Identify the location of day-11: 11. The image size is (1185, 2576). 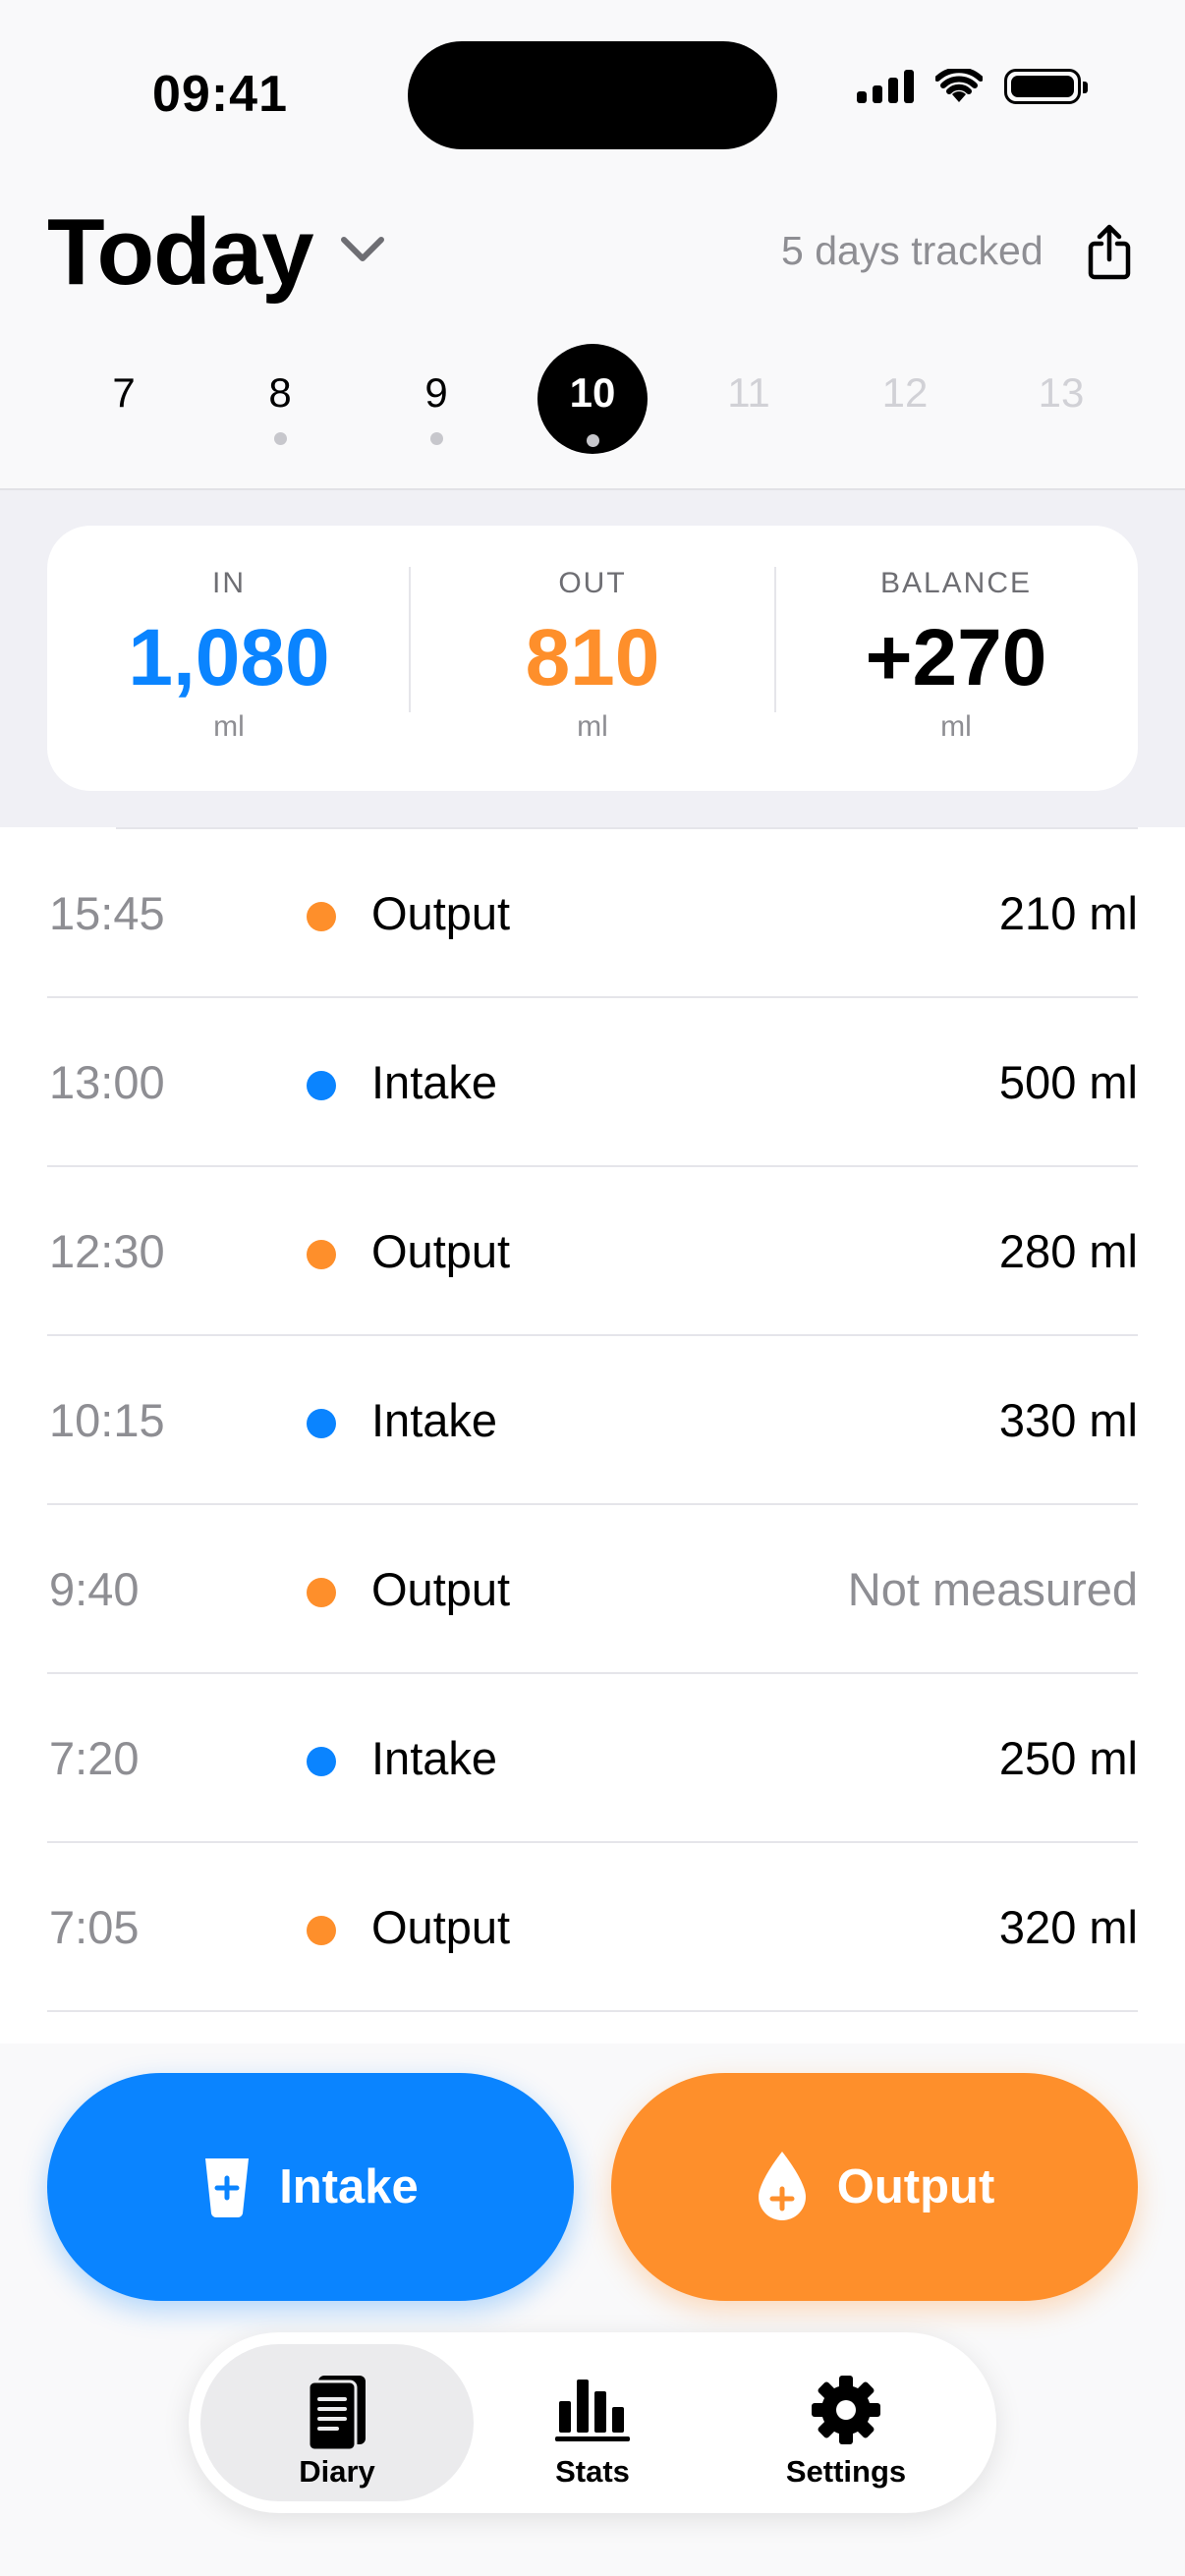
(749, 399).